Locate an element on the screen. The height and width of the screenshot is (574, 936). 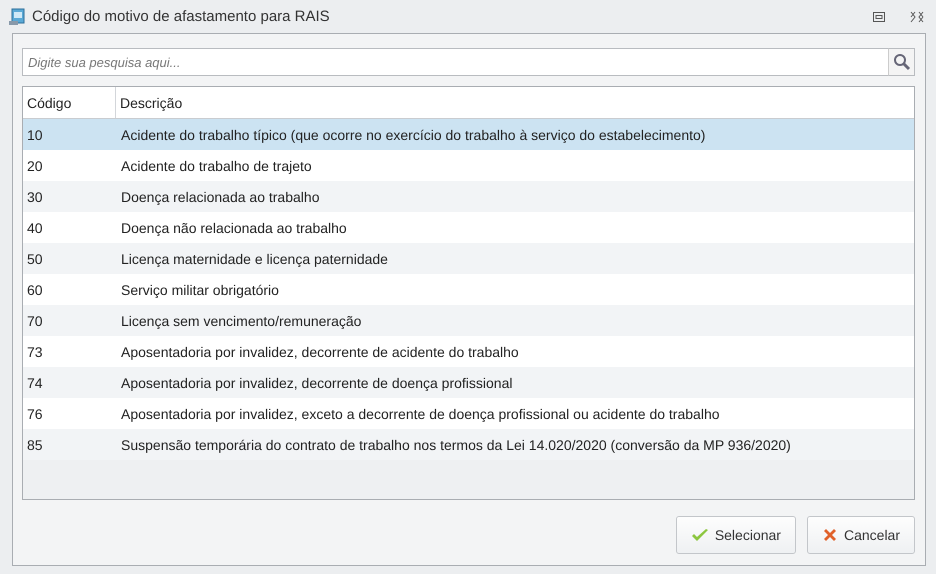
table-row: 70 Licença sem vencimento/remuneração is located at coordinates (468, 320).